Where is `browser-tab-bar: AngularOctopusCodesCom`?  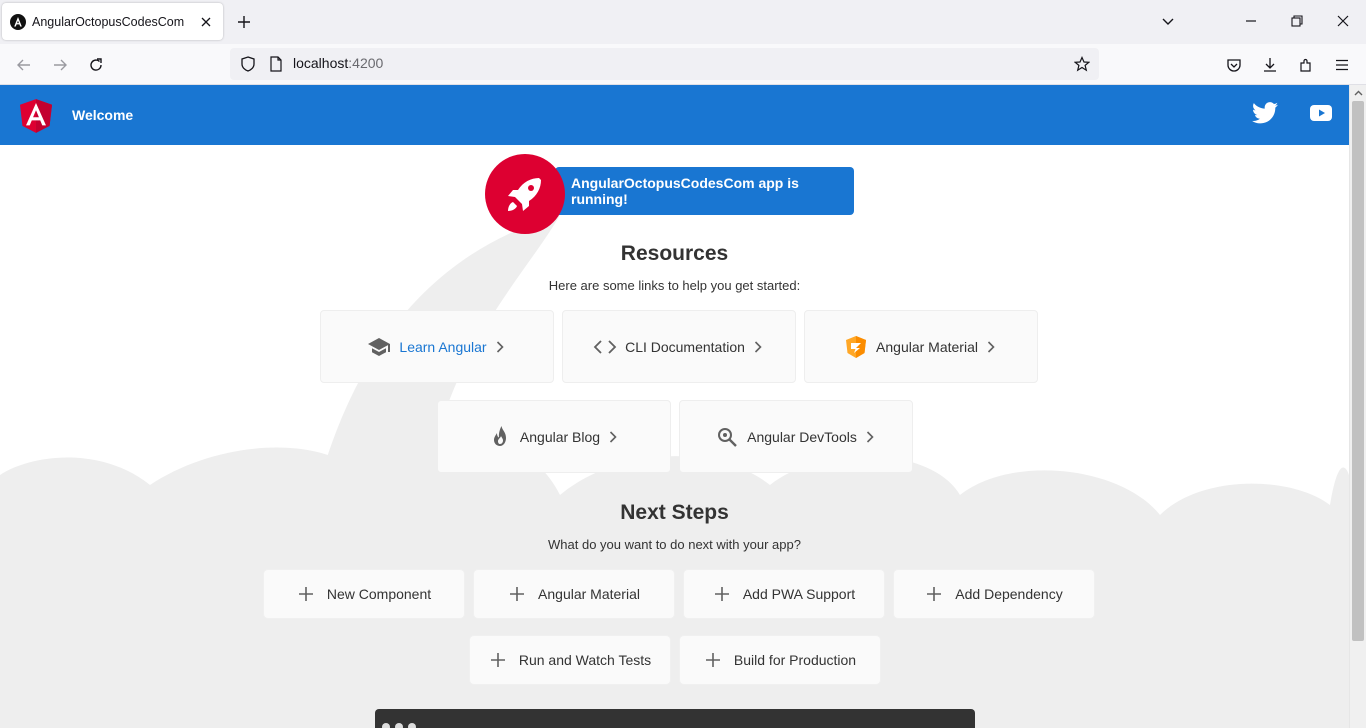
browser-tab-bar: AngularOctopusCodesCom is located at coordinates (683, 22).